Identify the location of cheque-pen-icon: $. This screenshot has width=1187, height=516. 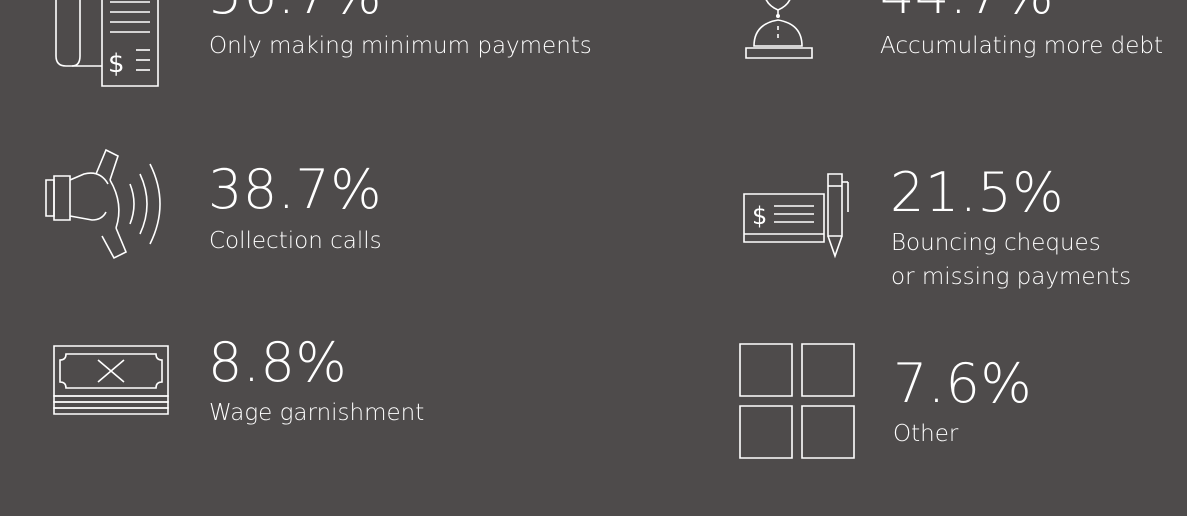
(798, 217).